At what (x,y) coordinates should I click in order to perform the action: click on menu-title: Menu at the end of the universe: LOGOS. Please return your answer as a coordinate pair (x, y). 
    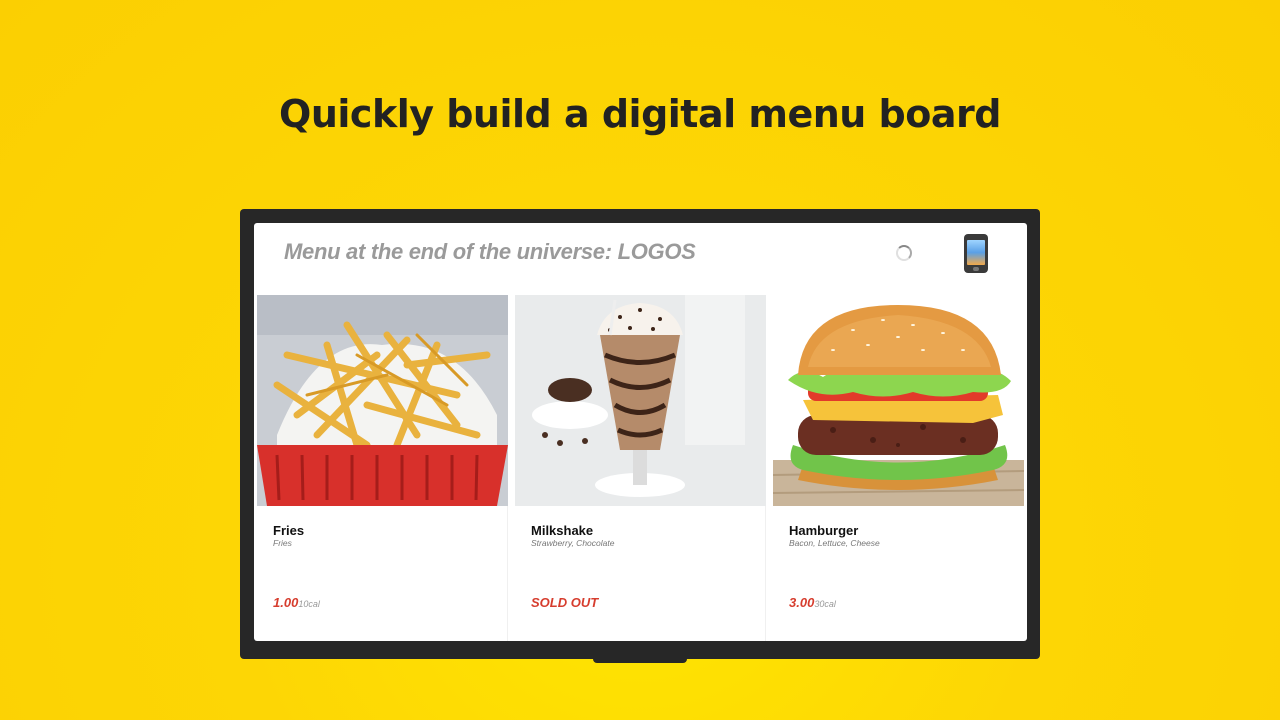
    Looking at the image, I should click on (490, 251).